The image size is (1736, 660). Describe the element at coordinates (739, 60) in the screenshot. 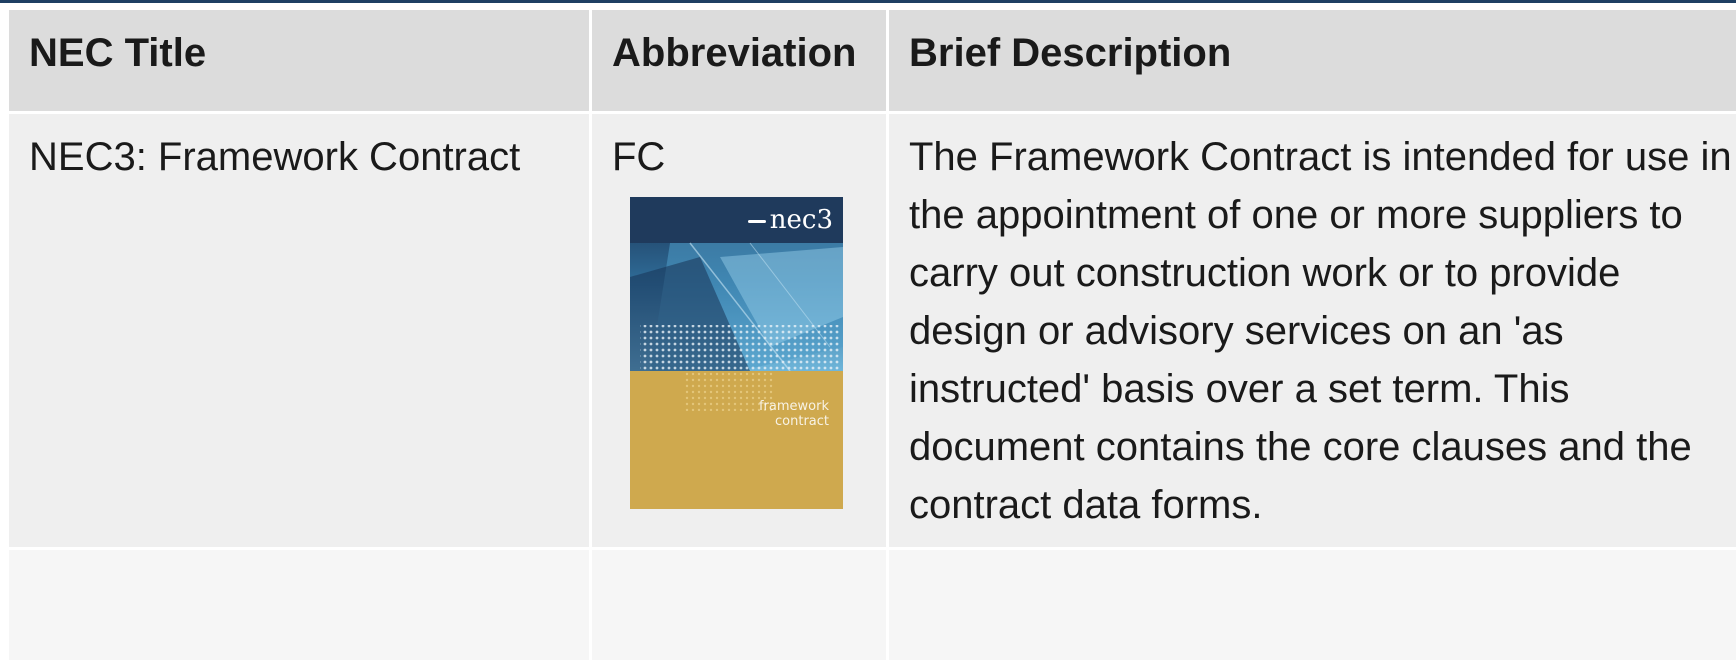

I see `column-header-abbreviation: Abbreviation` at that location.